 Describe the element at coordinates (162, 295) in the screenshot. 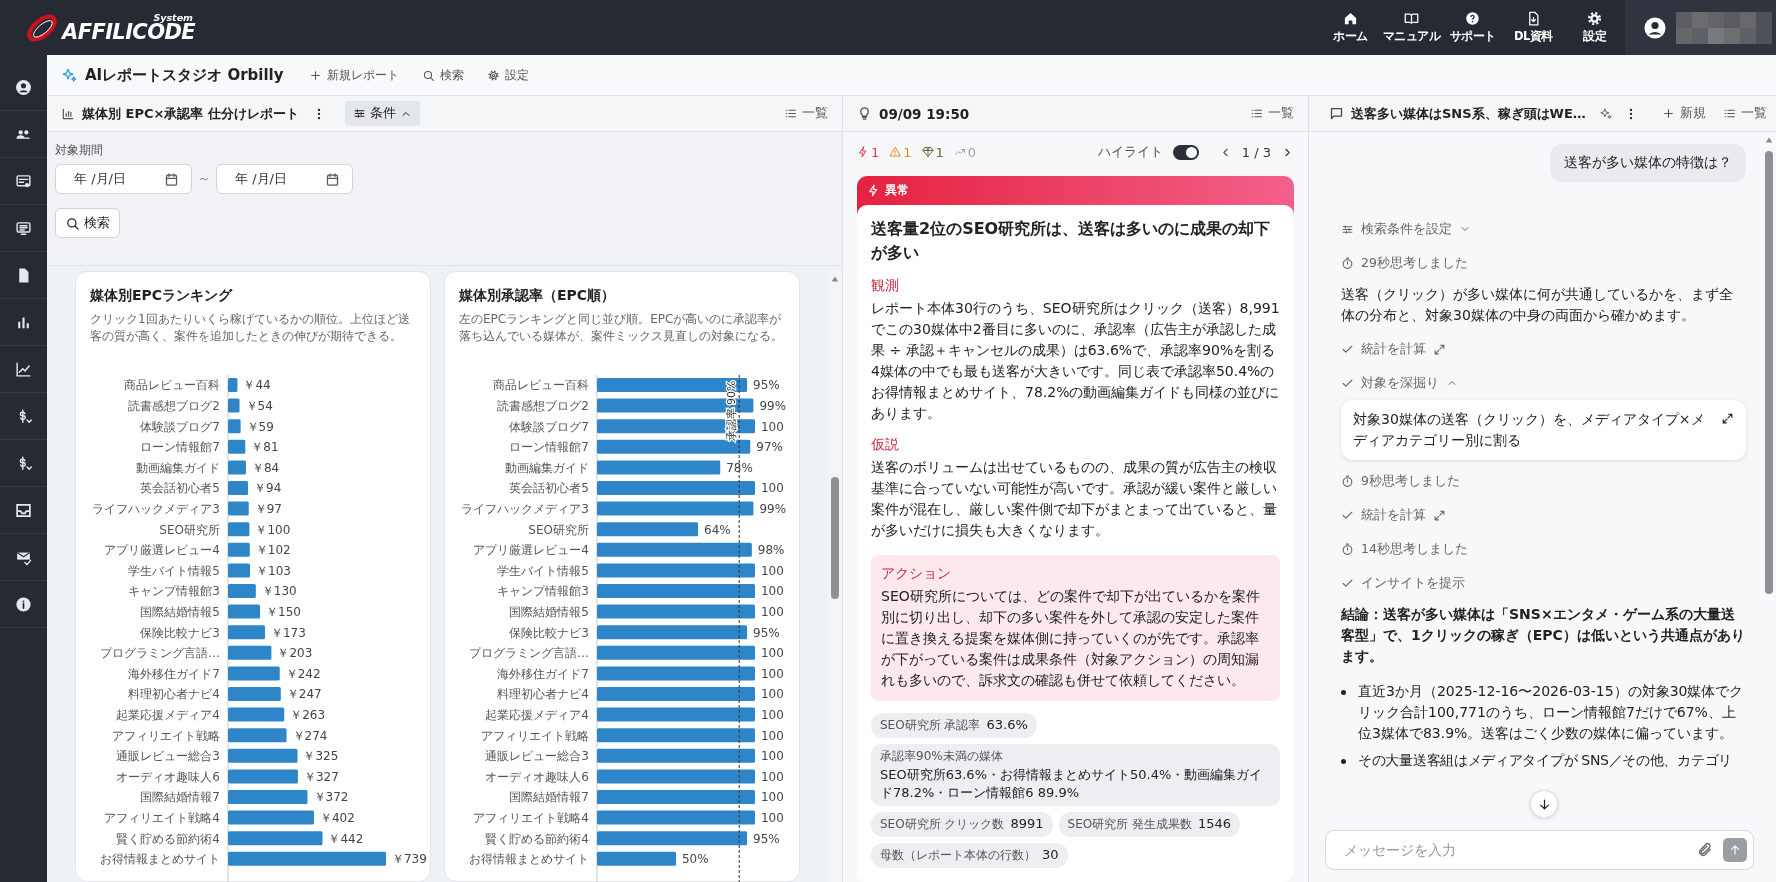

I see `card-title: 媒体別EPCランキング` at that location.